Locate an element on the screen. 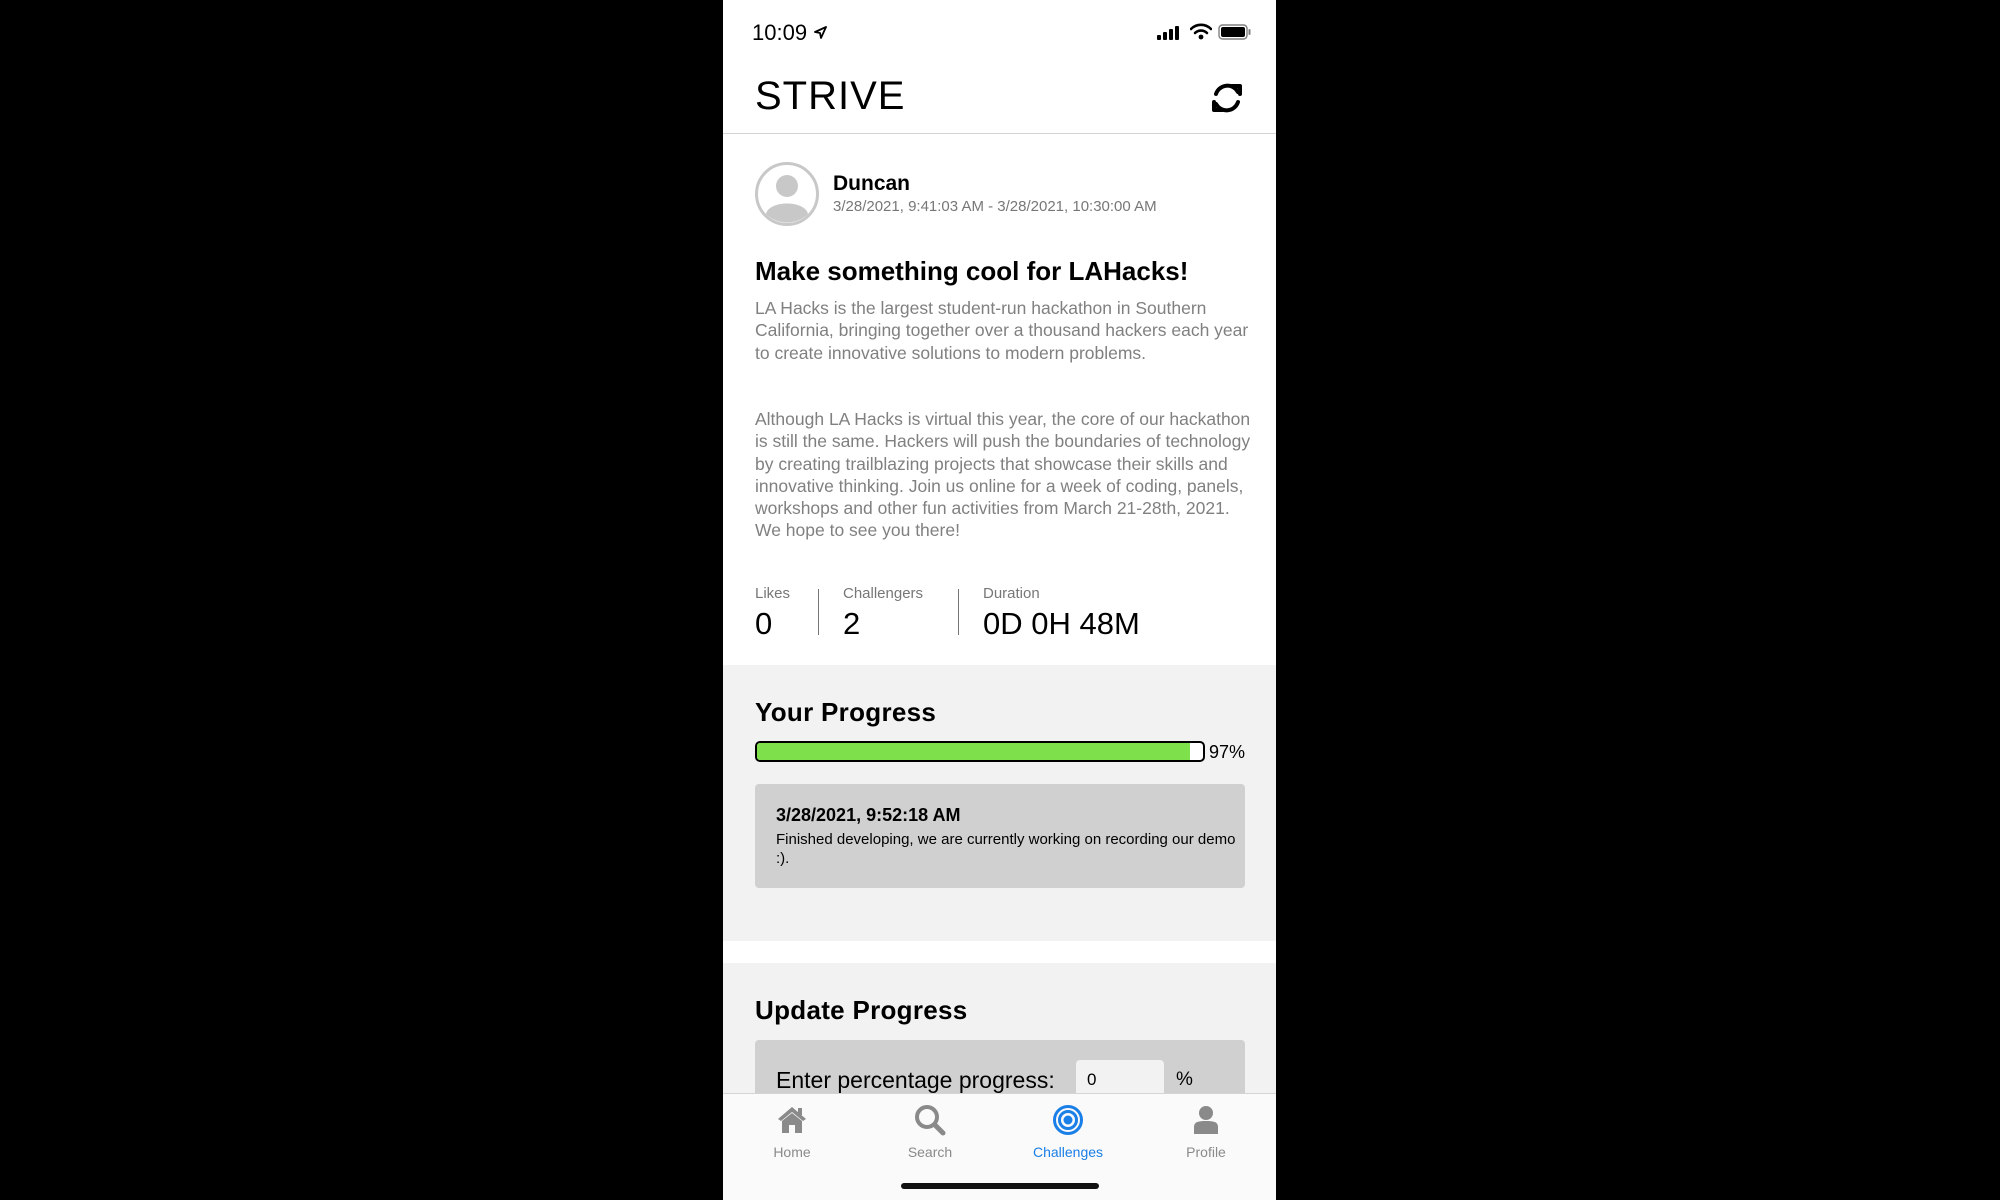  refresh-icon is located at coordinates (1227, 98).